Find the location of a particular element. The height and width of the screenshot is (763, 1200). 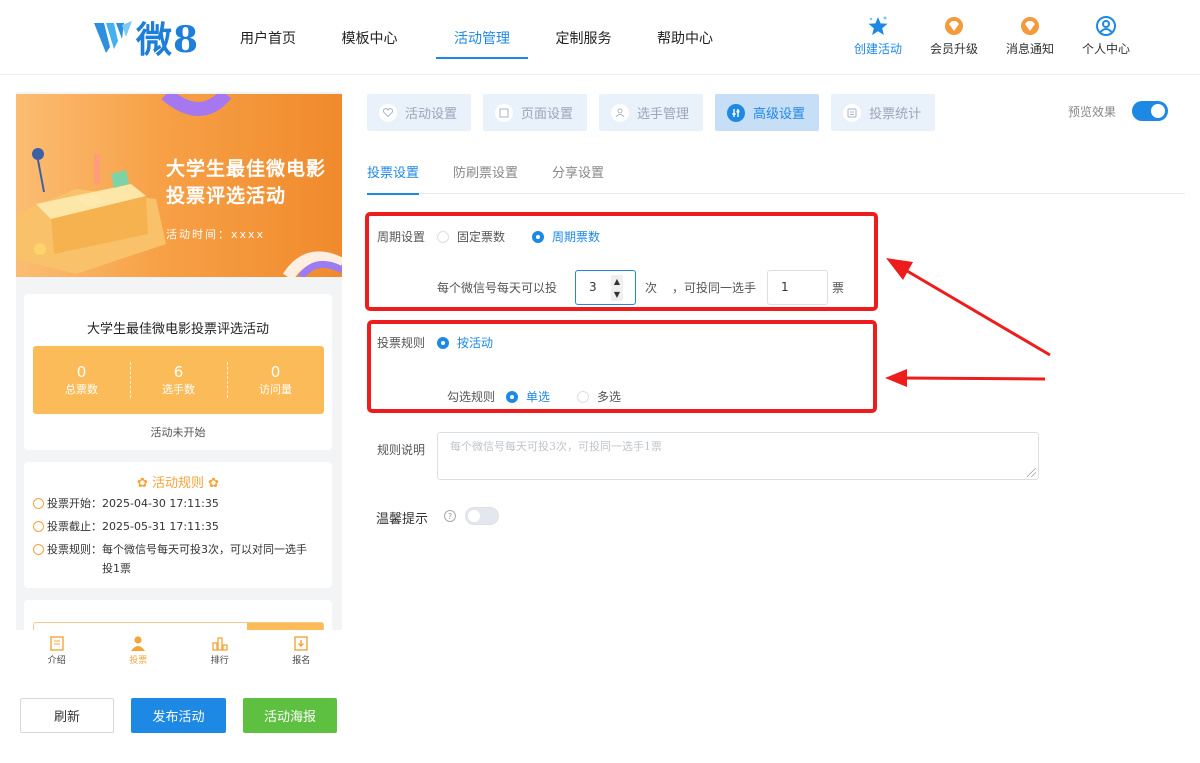

radio-label: 多选 is located at coordinates (609, 397).